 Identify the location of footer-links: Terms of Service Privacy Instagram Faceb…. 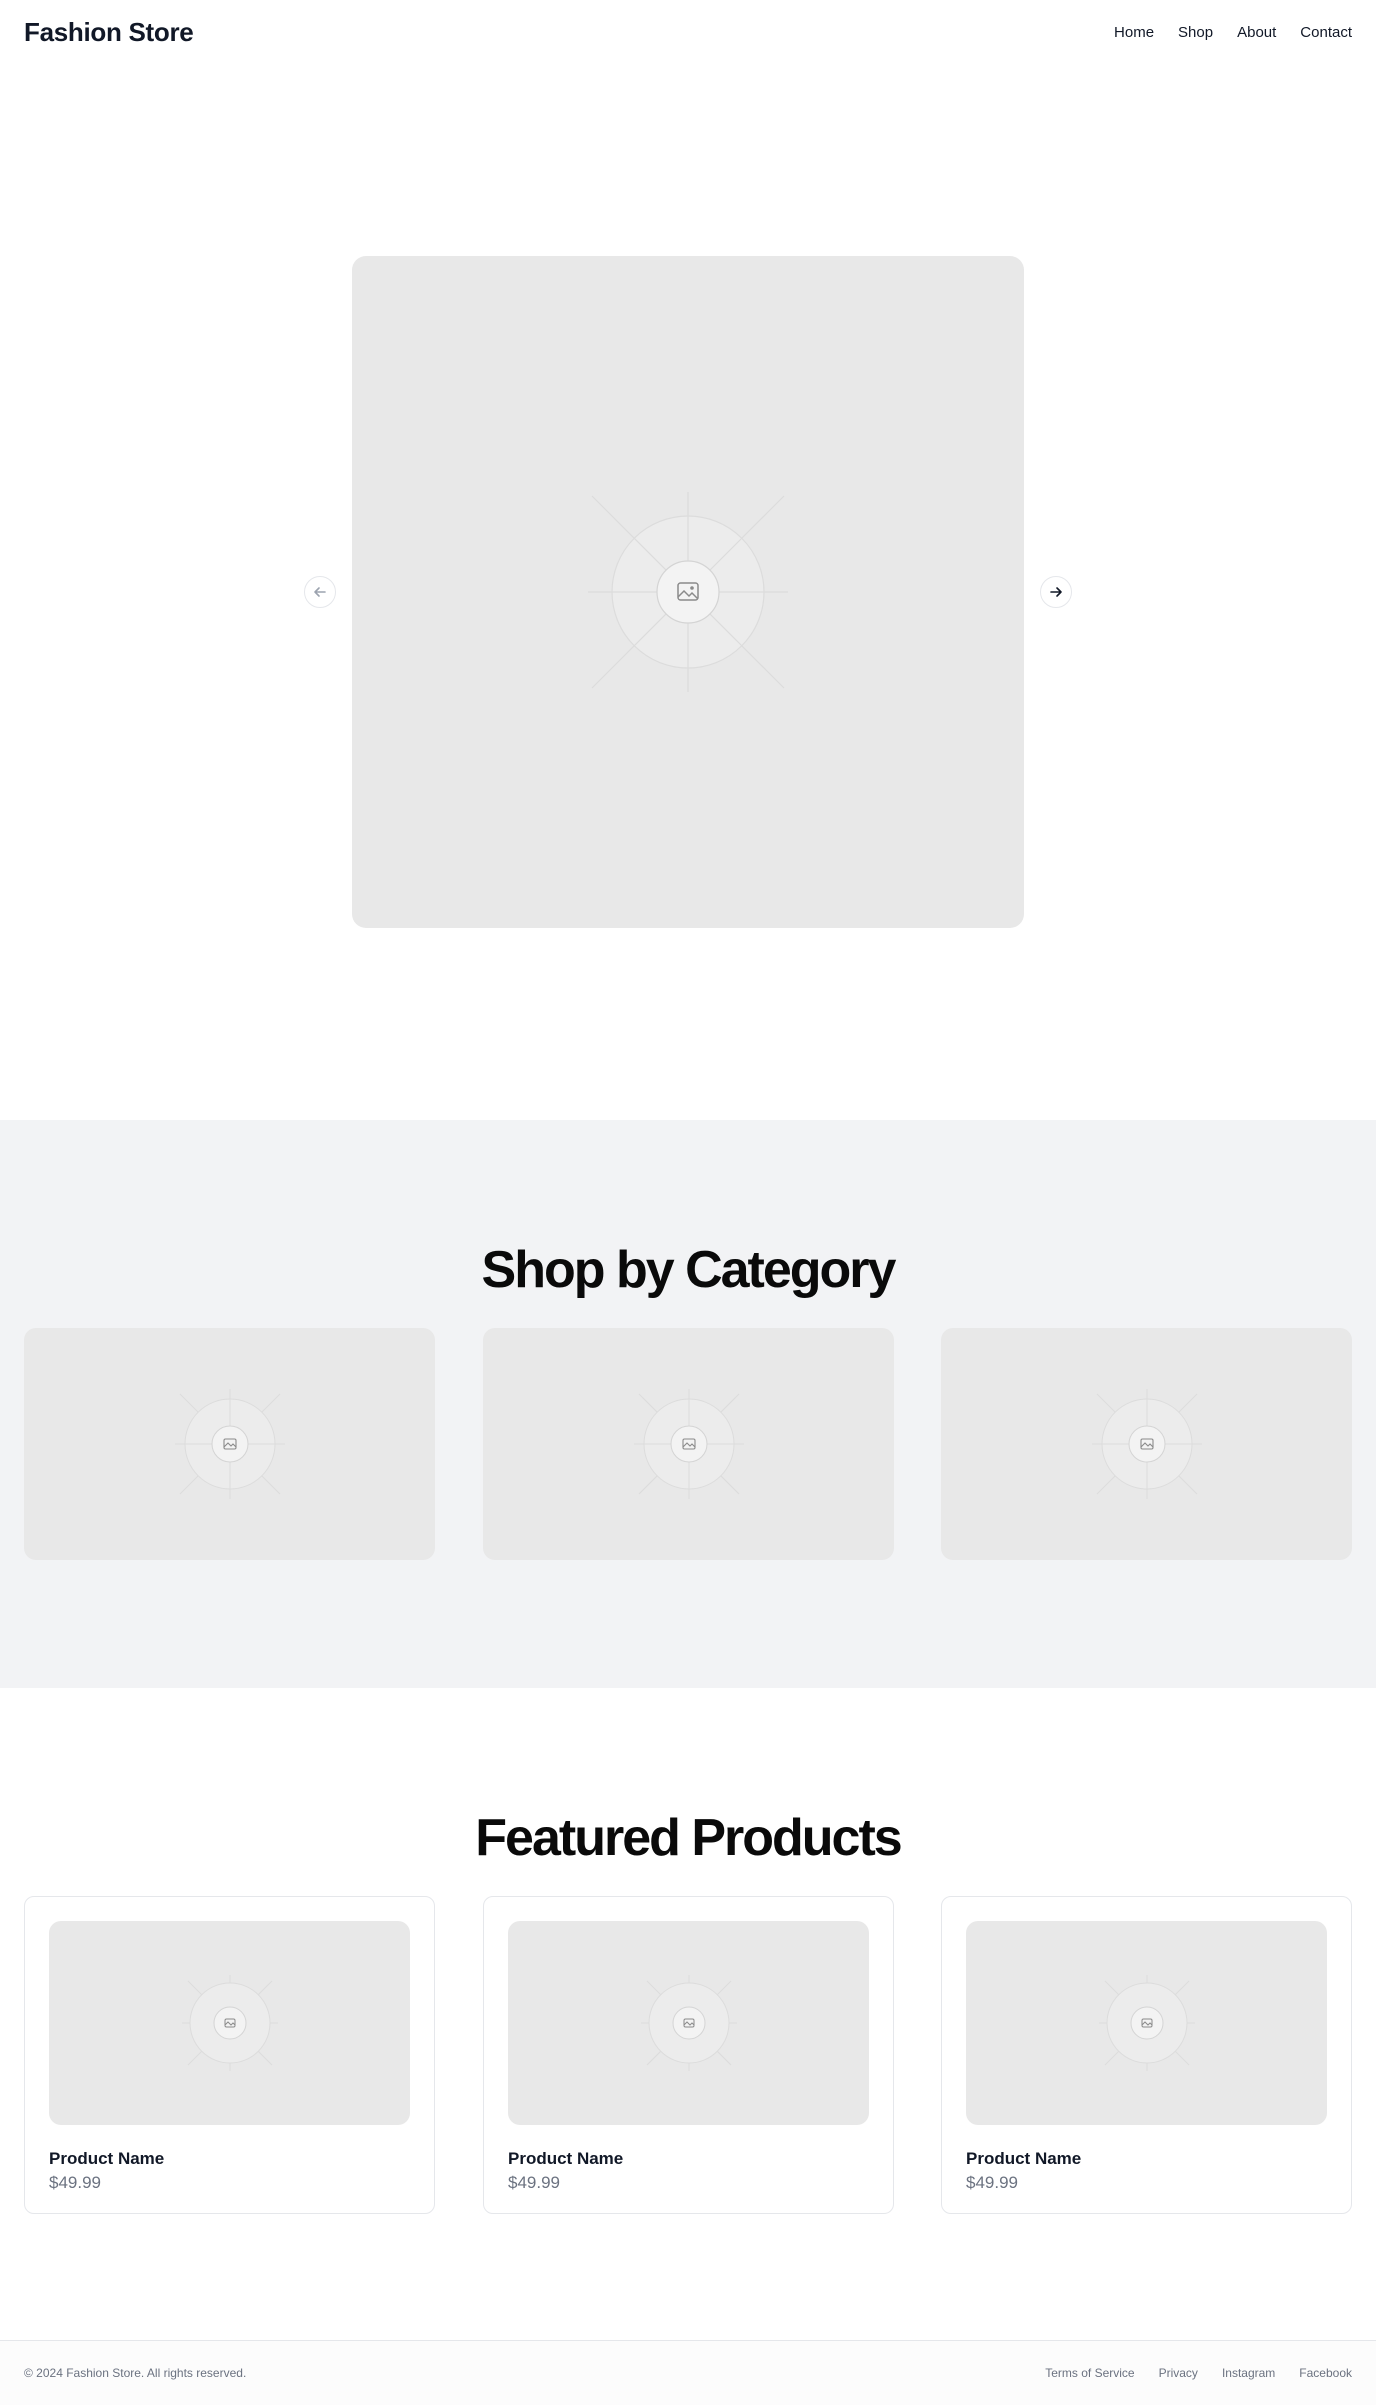
(1198, 2373).